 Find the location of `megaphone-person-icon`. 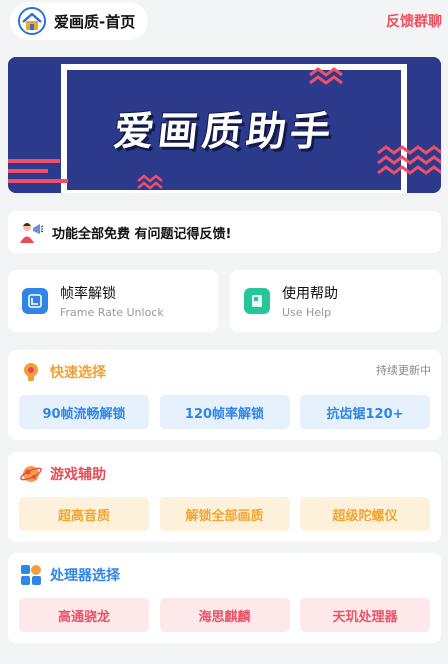

megaphone-person-icon is located at coordinates (31, 232).